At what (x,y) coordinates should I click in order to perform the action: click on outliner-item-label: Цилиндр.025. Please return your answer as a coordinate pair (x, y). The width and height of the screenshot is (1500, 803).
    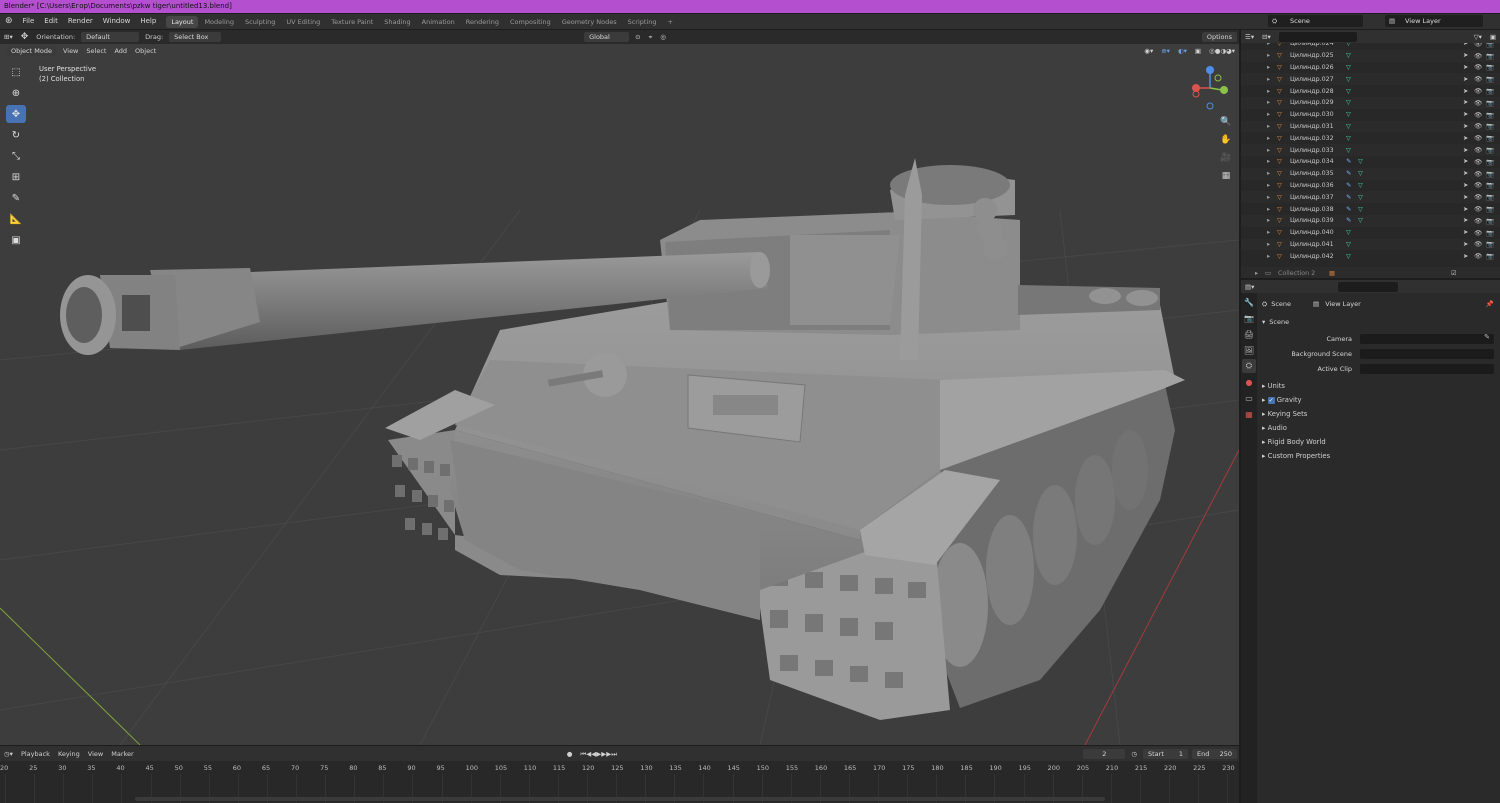
    Looking at the image, I should click on (1312, 55).